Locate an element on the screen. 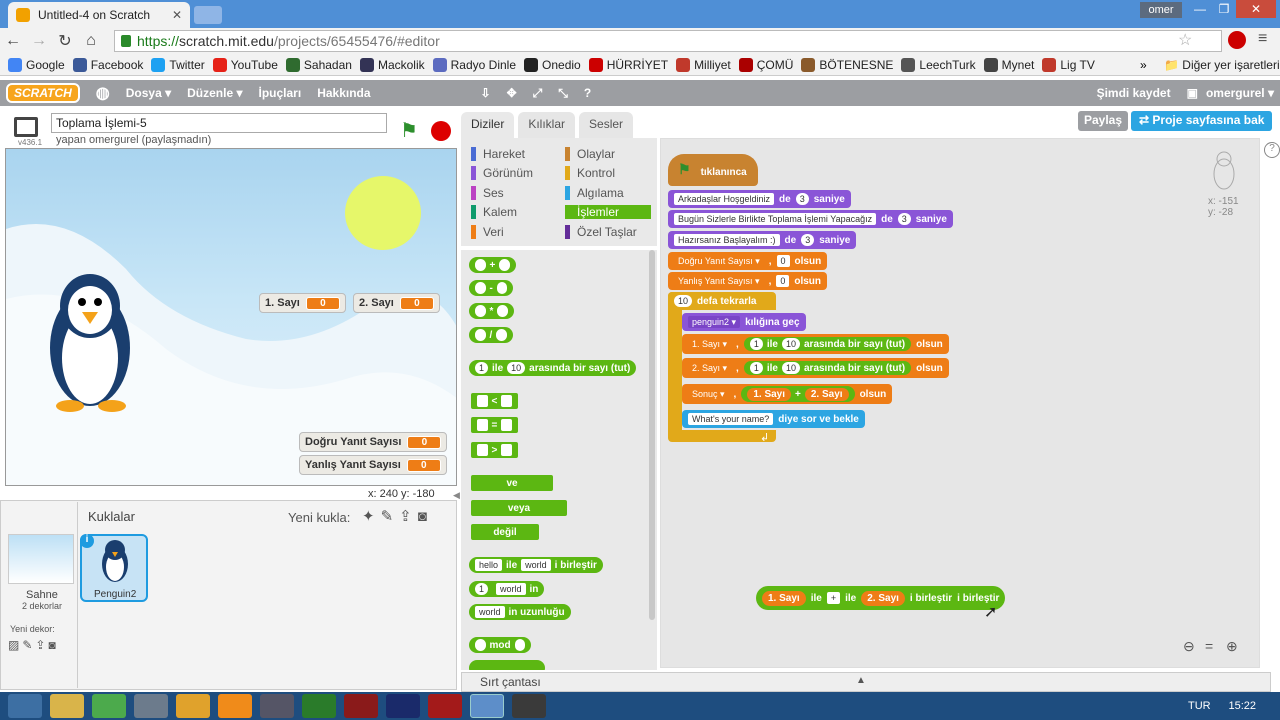 This screenshot has width=1280, height=720. upload-icon: ⇪ is located at coordinates (408, 516).